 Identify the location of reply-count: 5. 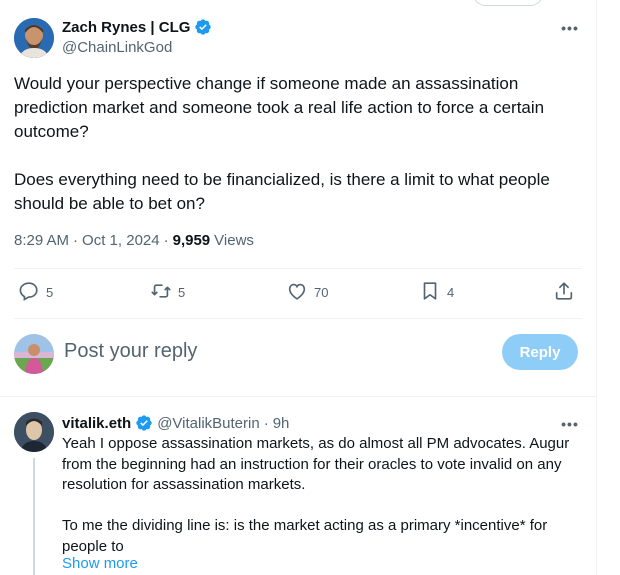
(50, 292).